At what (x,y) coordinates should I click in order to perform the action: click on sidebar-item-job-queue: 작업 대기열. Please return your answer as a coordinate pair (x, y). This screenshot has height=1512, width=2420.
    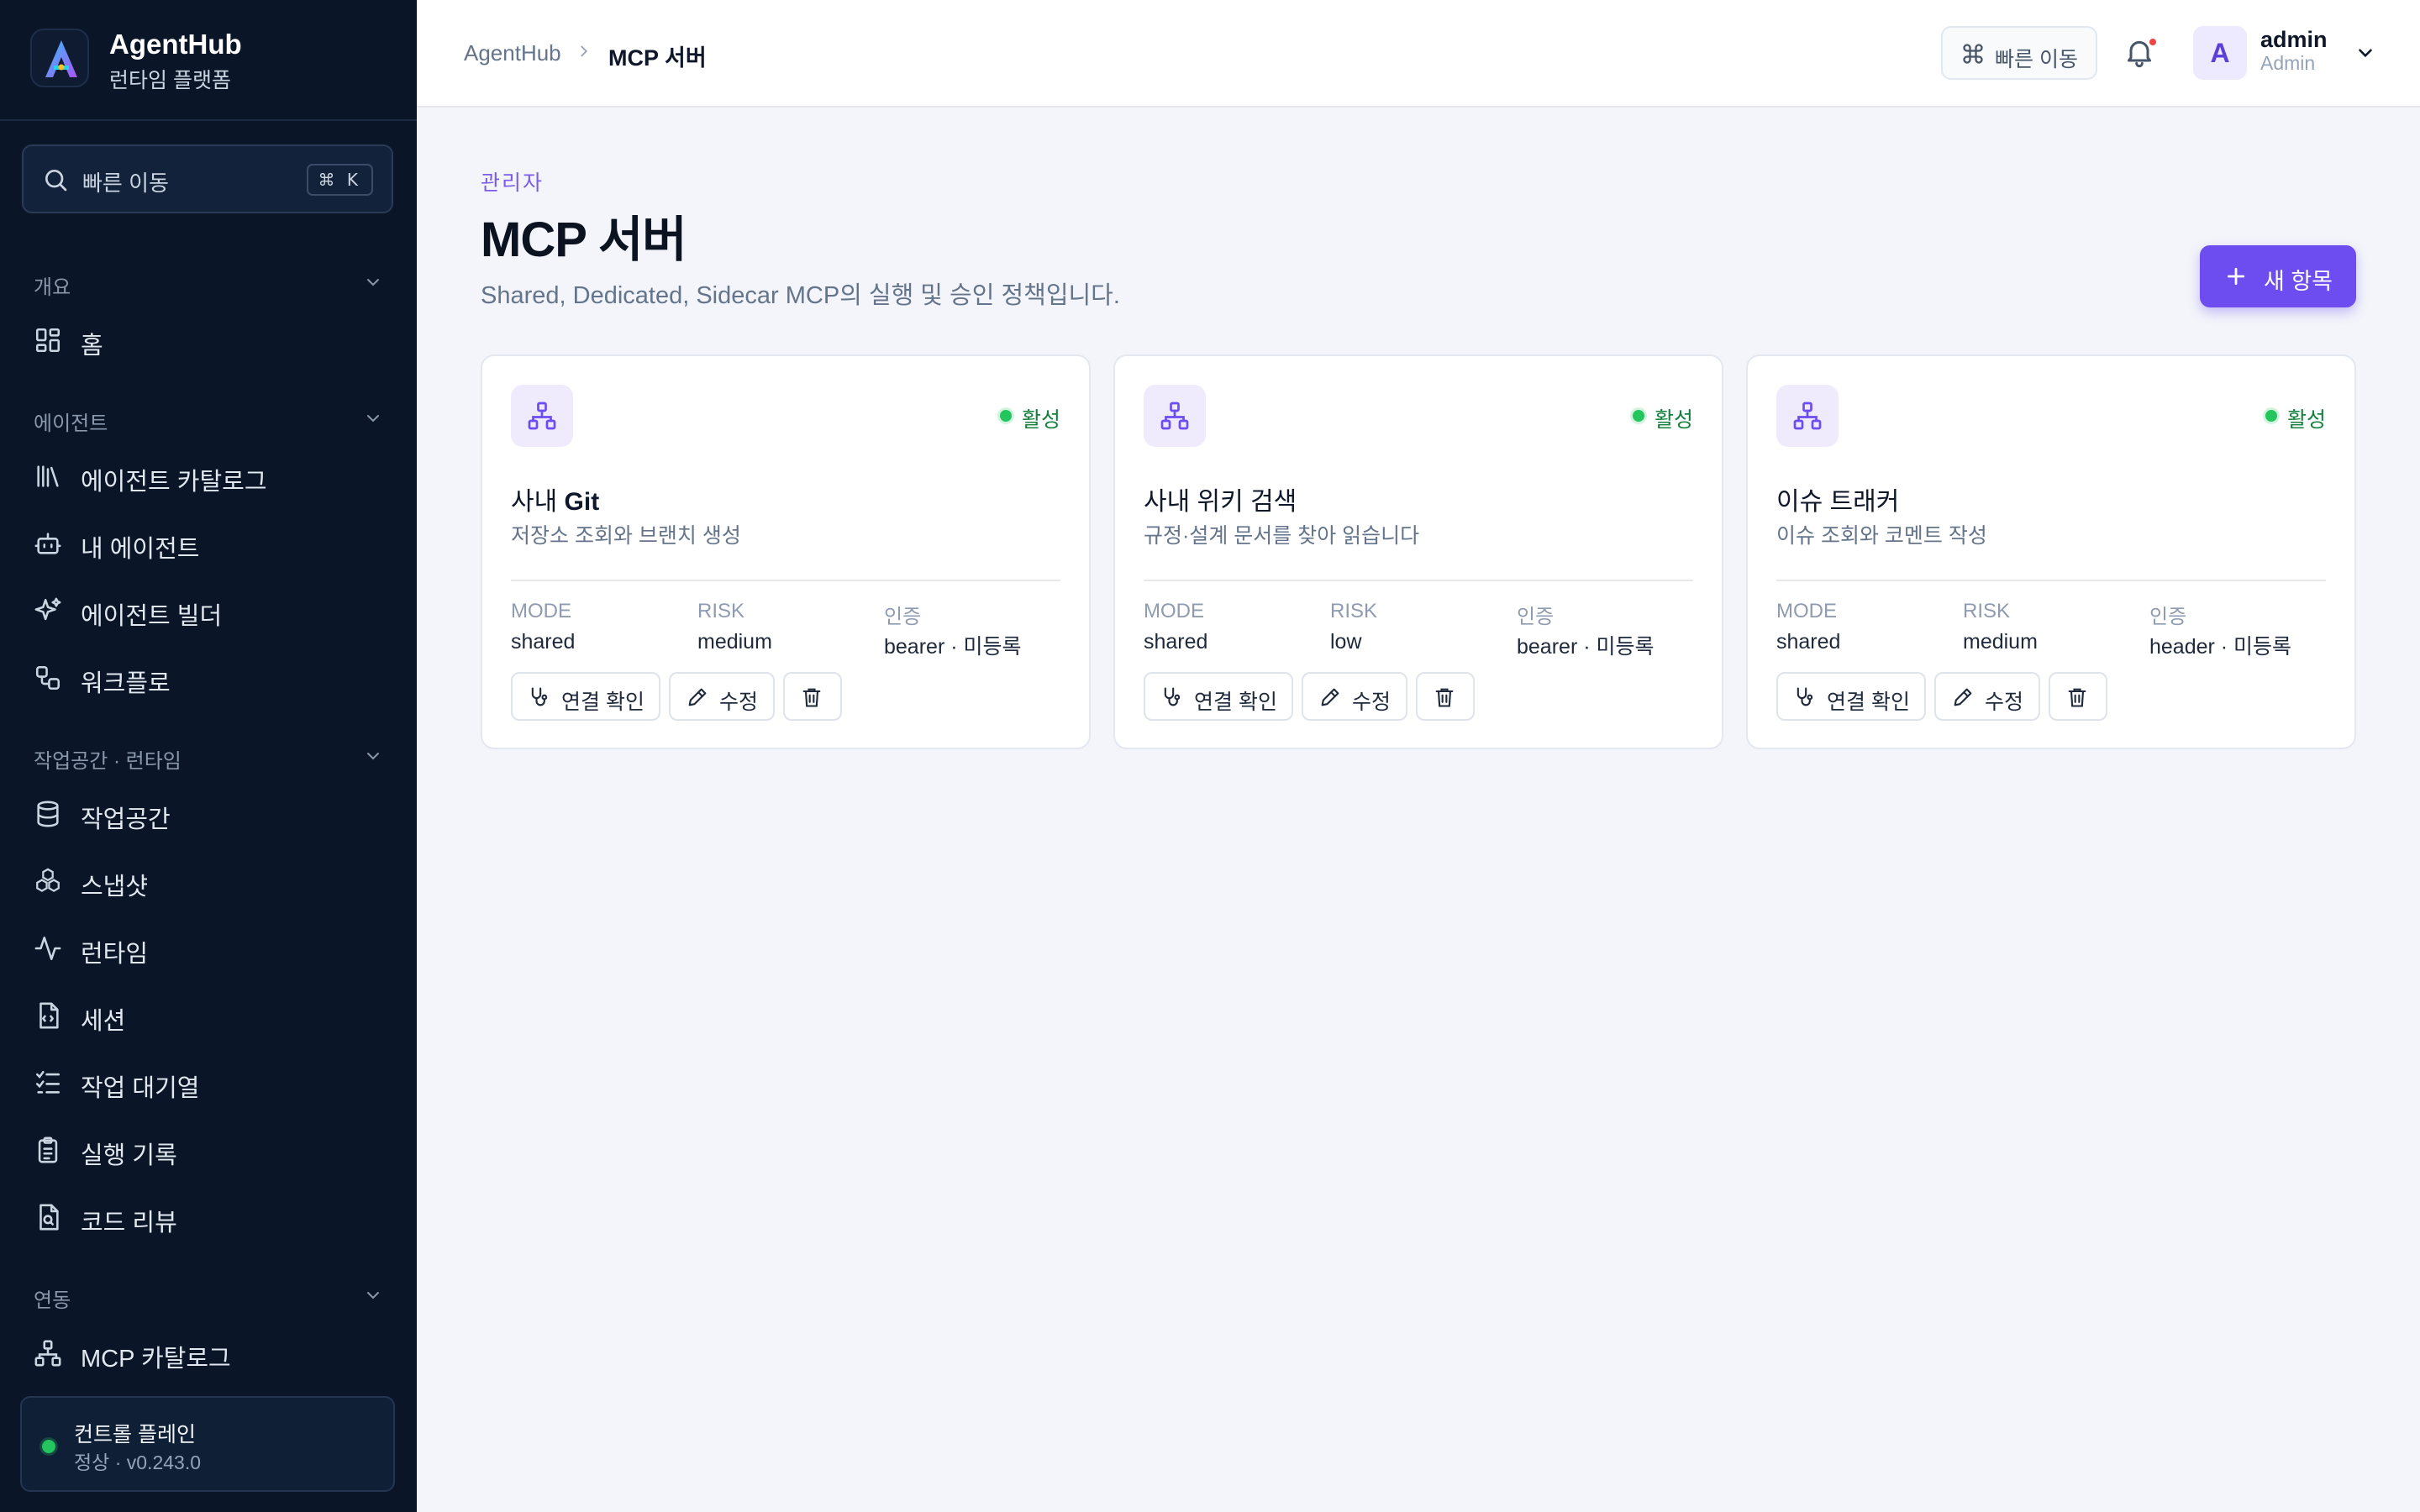
    Looking at the image, I should click on (210, 1083).